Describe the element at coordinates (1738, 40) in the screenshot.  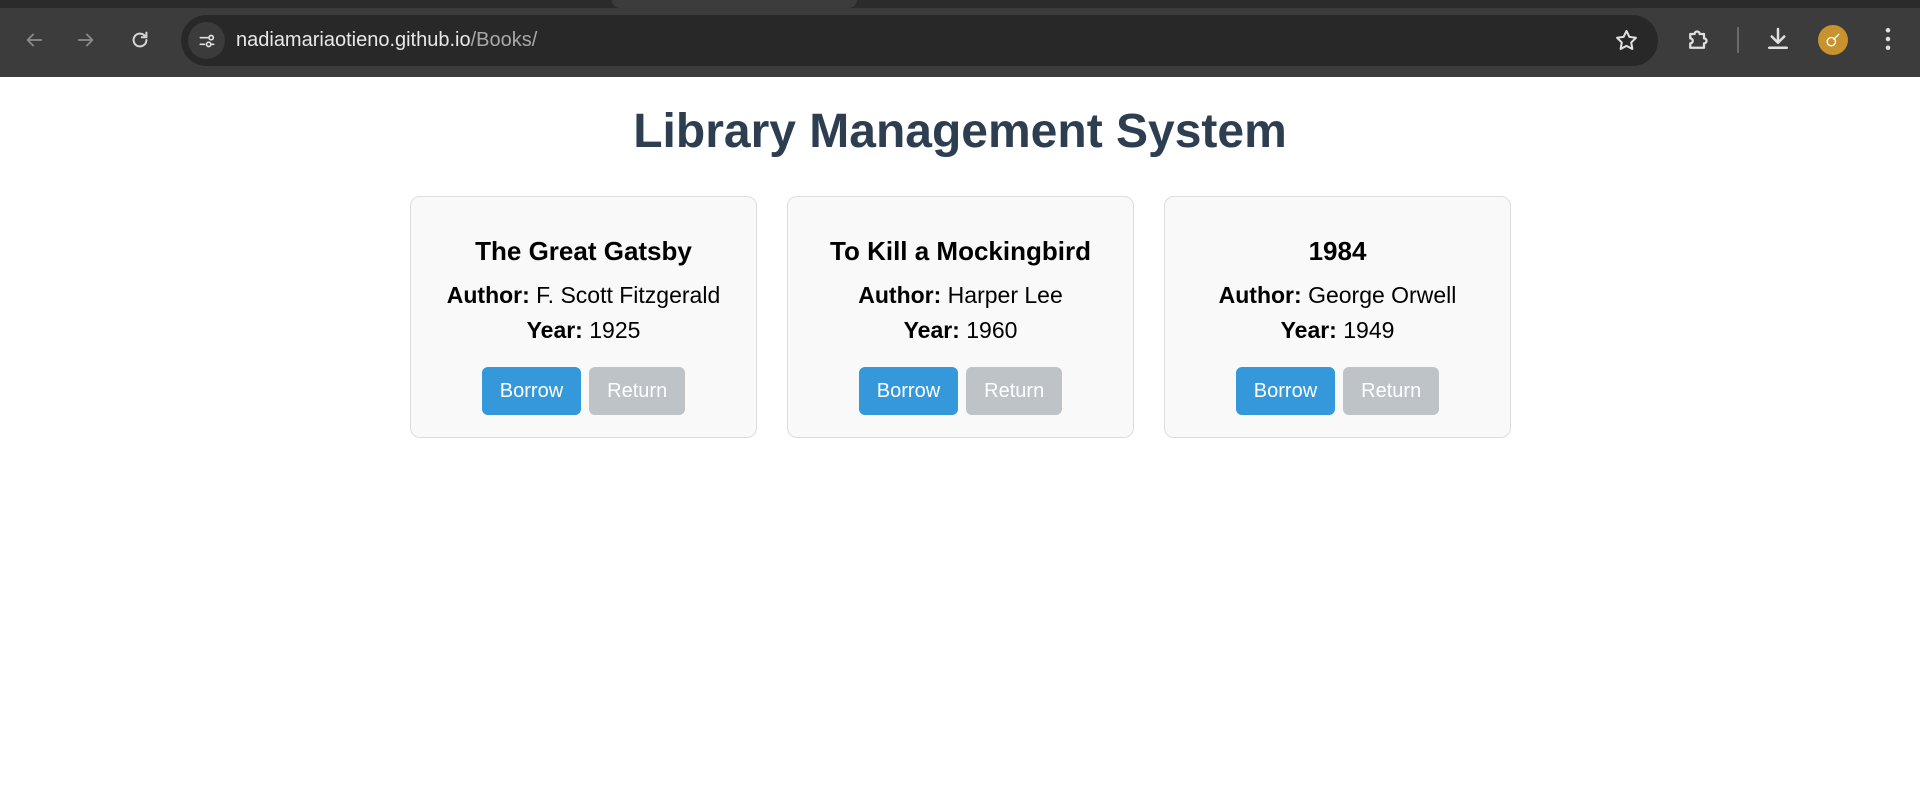
I see `toolbar-divider` at that location.